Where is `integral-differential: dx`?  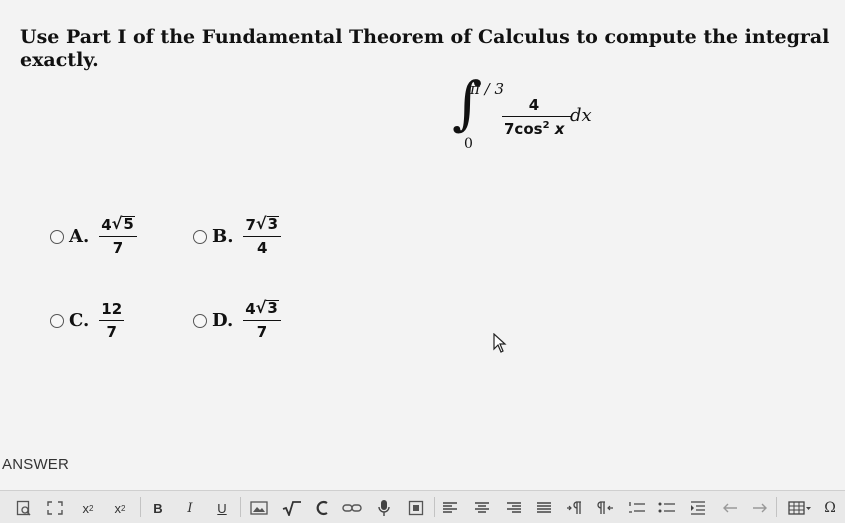 integral-differential: dx is located at coordinates (581, 115).